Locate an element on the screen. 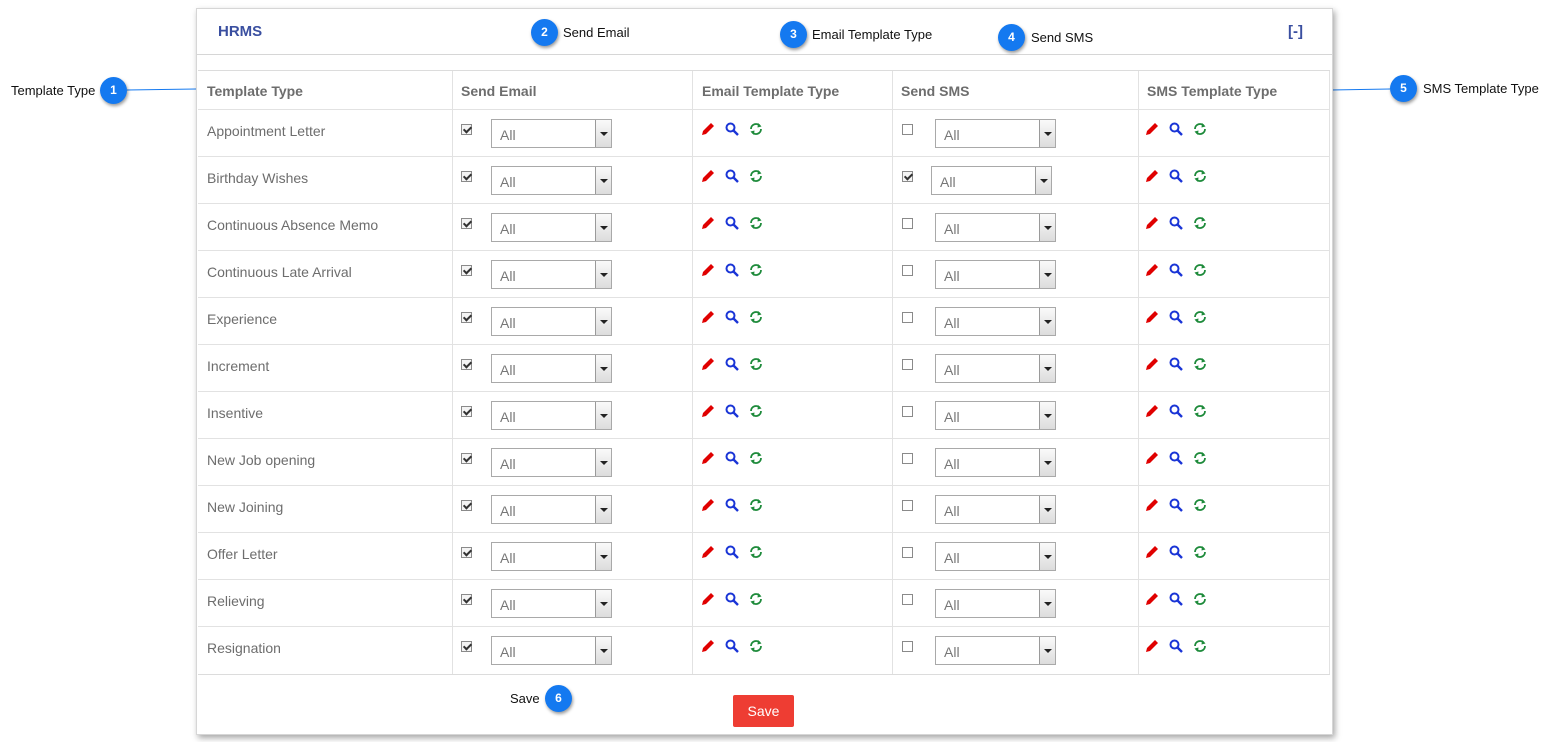 The width and height of the screenshot is (1555, 742). collapse-button: [-] is located at coordinates (1295, 31).